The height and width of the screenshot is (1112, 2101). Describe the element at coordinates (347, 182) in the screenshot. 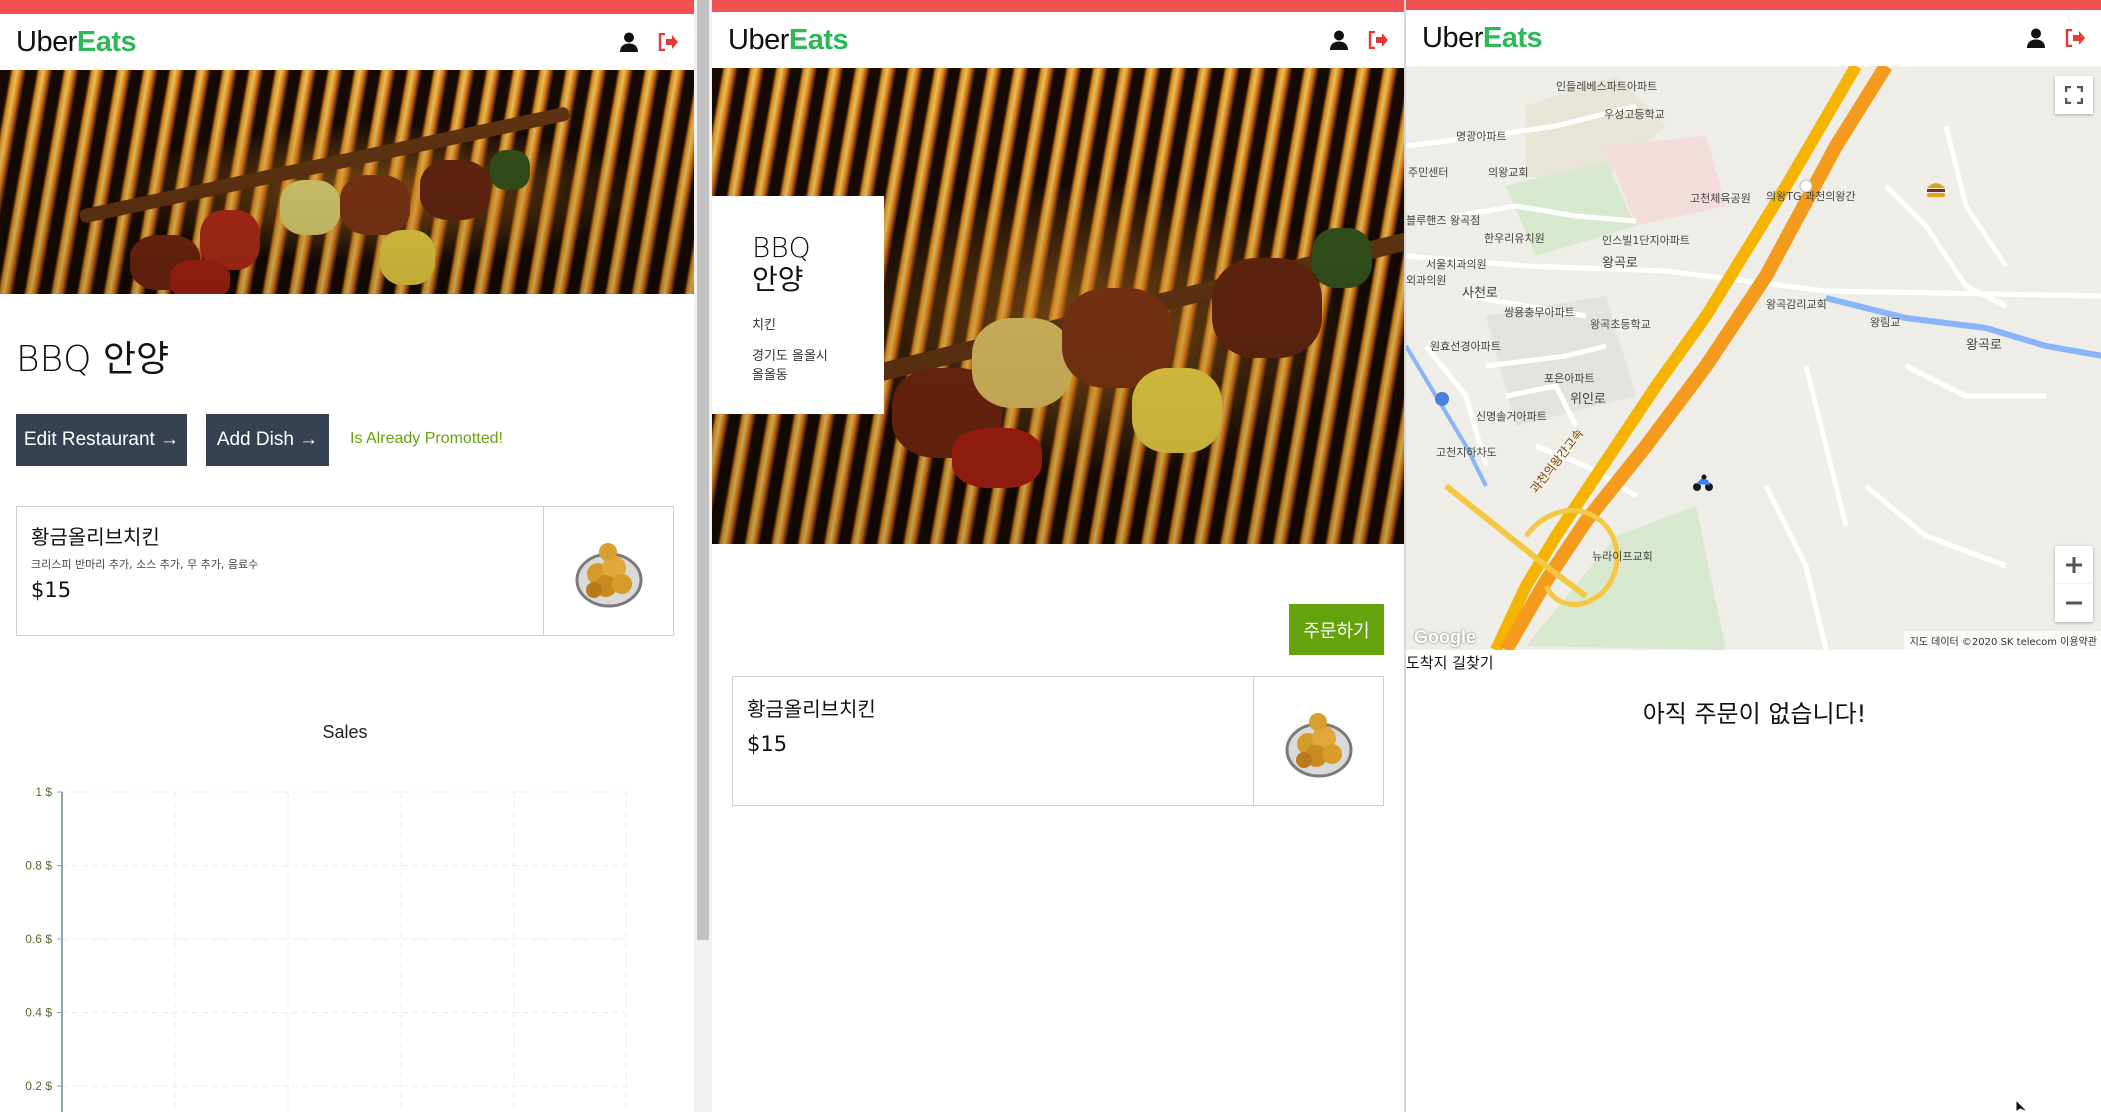

I see `restaurant-cover-image` at that location.